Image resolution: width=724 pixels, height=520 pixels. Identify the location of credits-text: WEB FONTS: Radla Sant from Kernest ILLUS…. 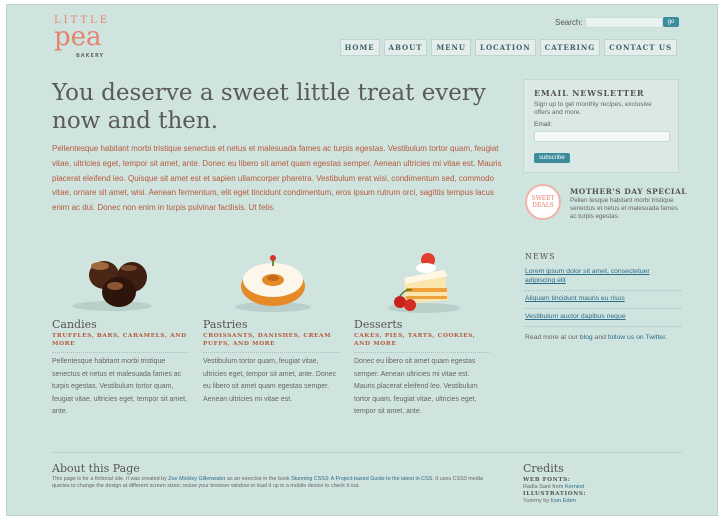
(598, 491).